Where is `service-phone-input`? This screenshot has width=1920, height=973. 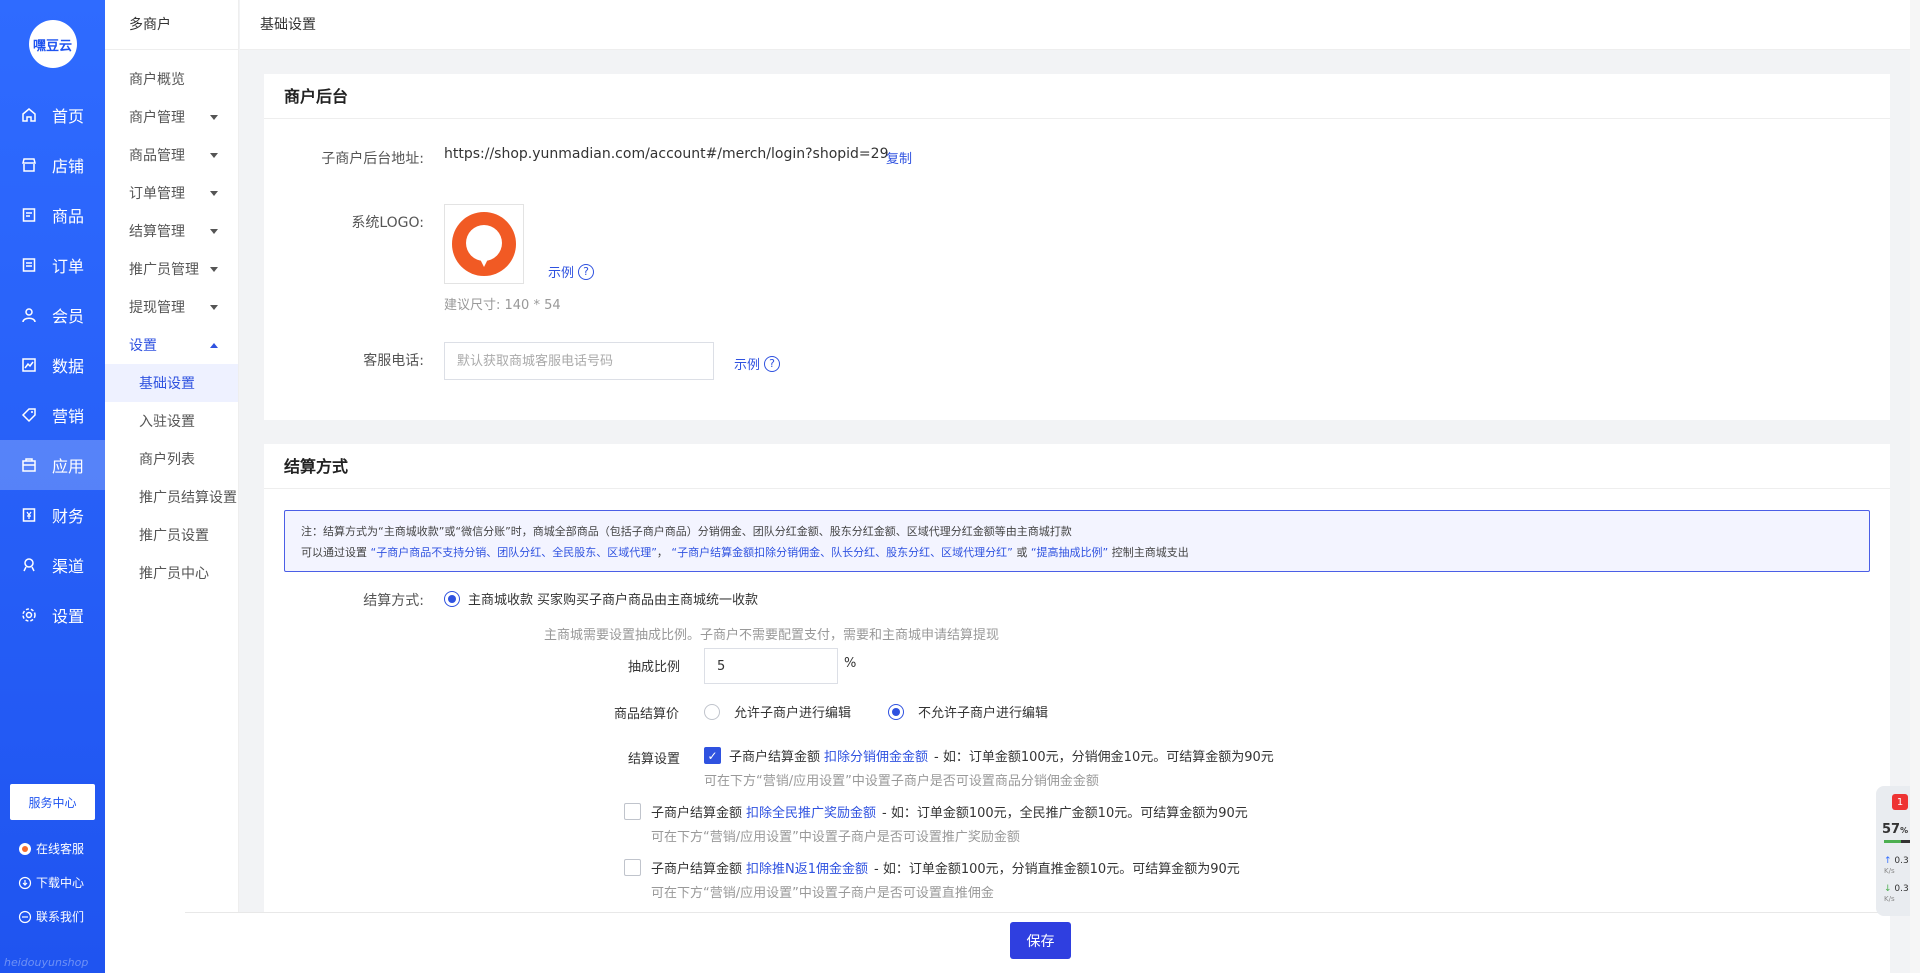
service-phone-input is located at coordinates (579, 361).